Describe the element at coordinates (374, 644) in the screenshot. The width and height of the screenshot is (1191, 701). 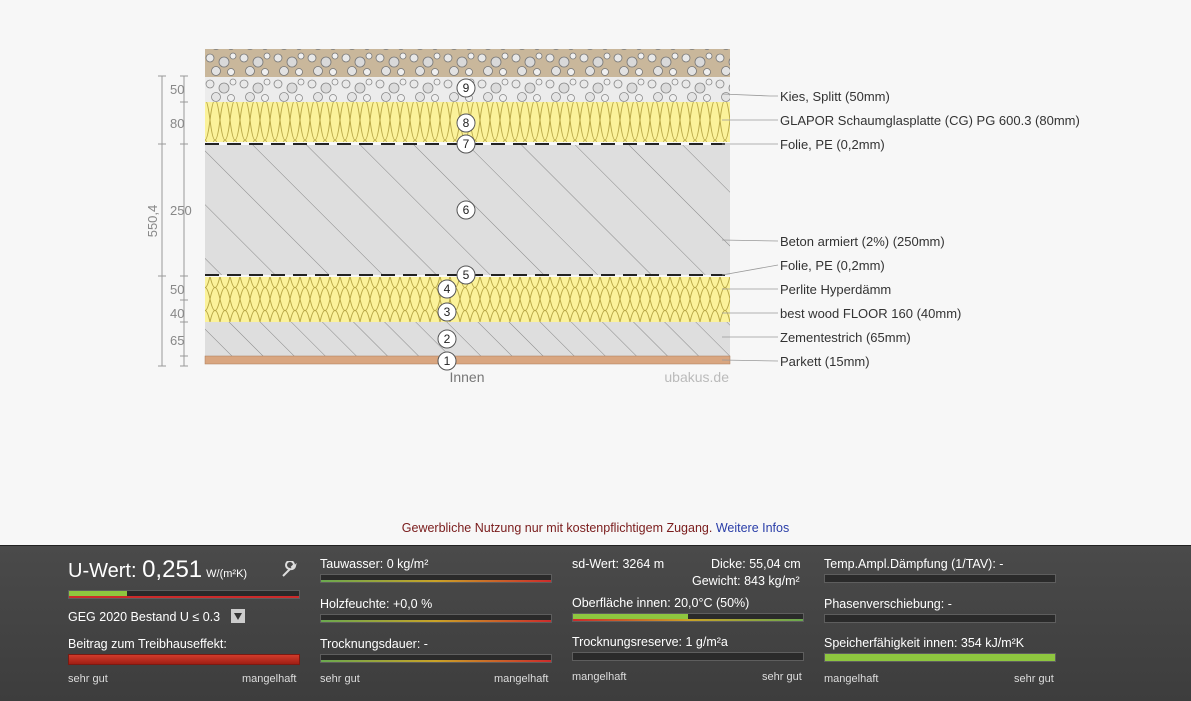
I see `trocknungsdauer-label: Trocknungsdauer: -` at that location.